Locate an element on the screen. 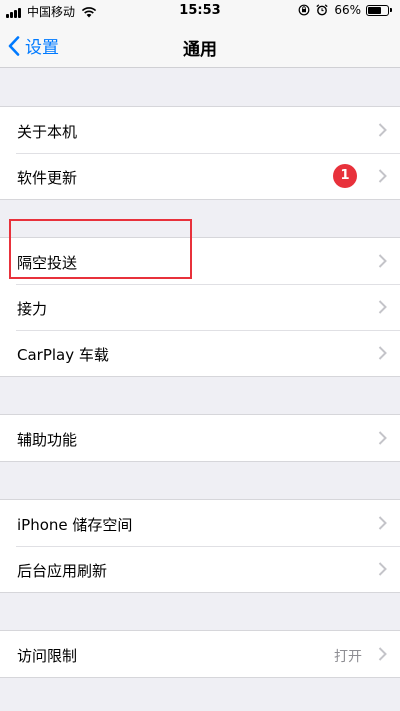 This screenshot has width=400, height=711. settings-group-accessibility: 辅助功能 is located at coordinates (200, 438).